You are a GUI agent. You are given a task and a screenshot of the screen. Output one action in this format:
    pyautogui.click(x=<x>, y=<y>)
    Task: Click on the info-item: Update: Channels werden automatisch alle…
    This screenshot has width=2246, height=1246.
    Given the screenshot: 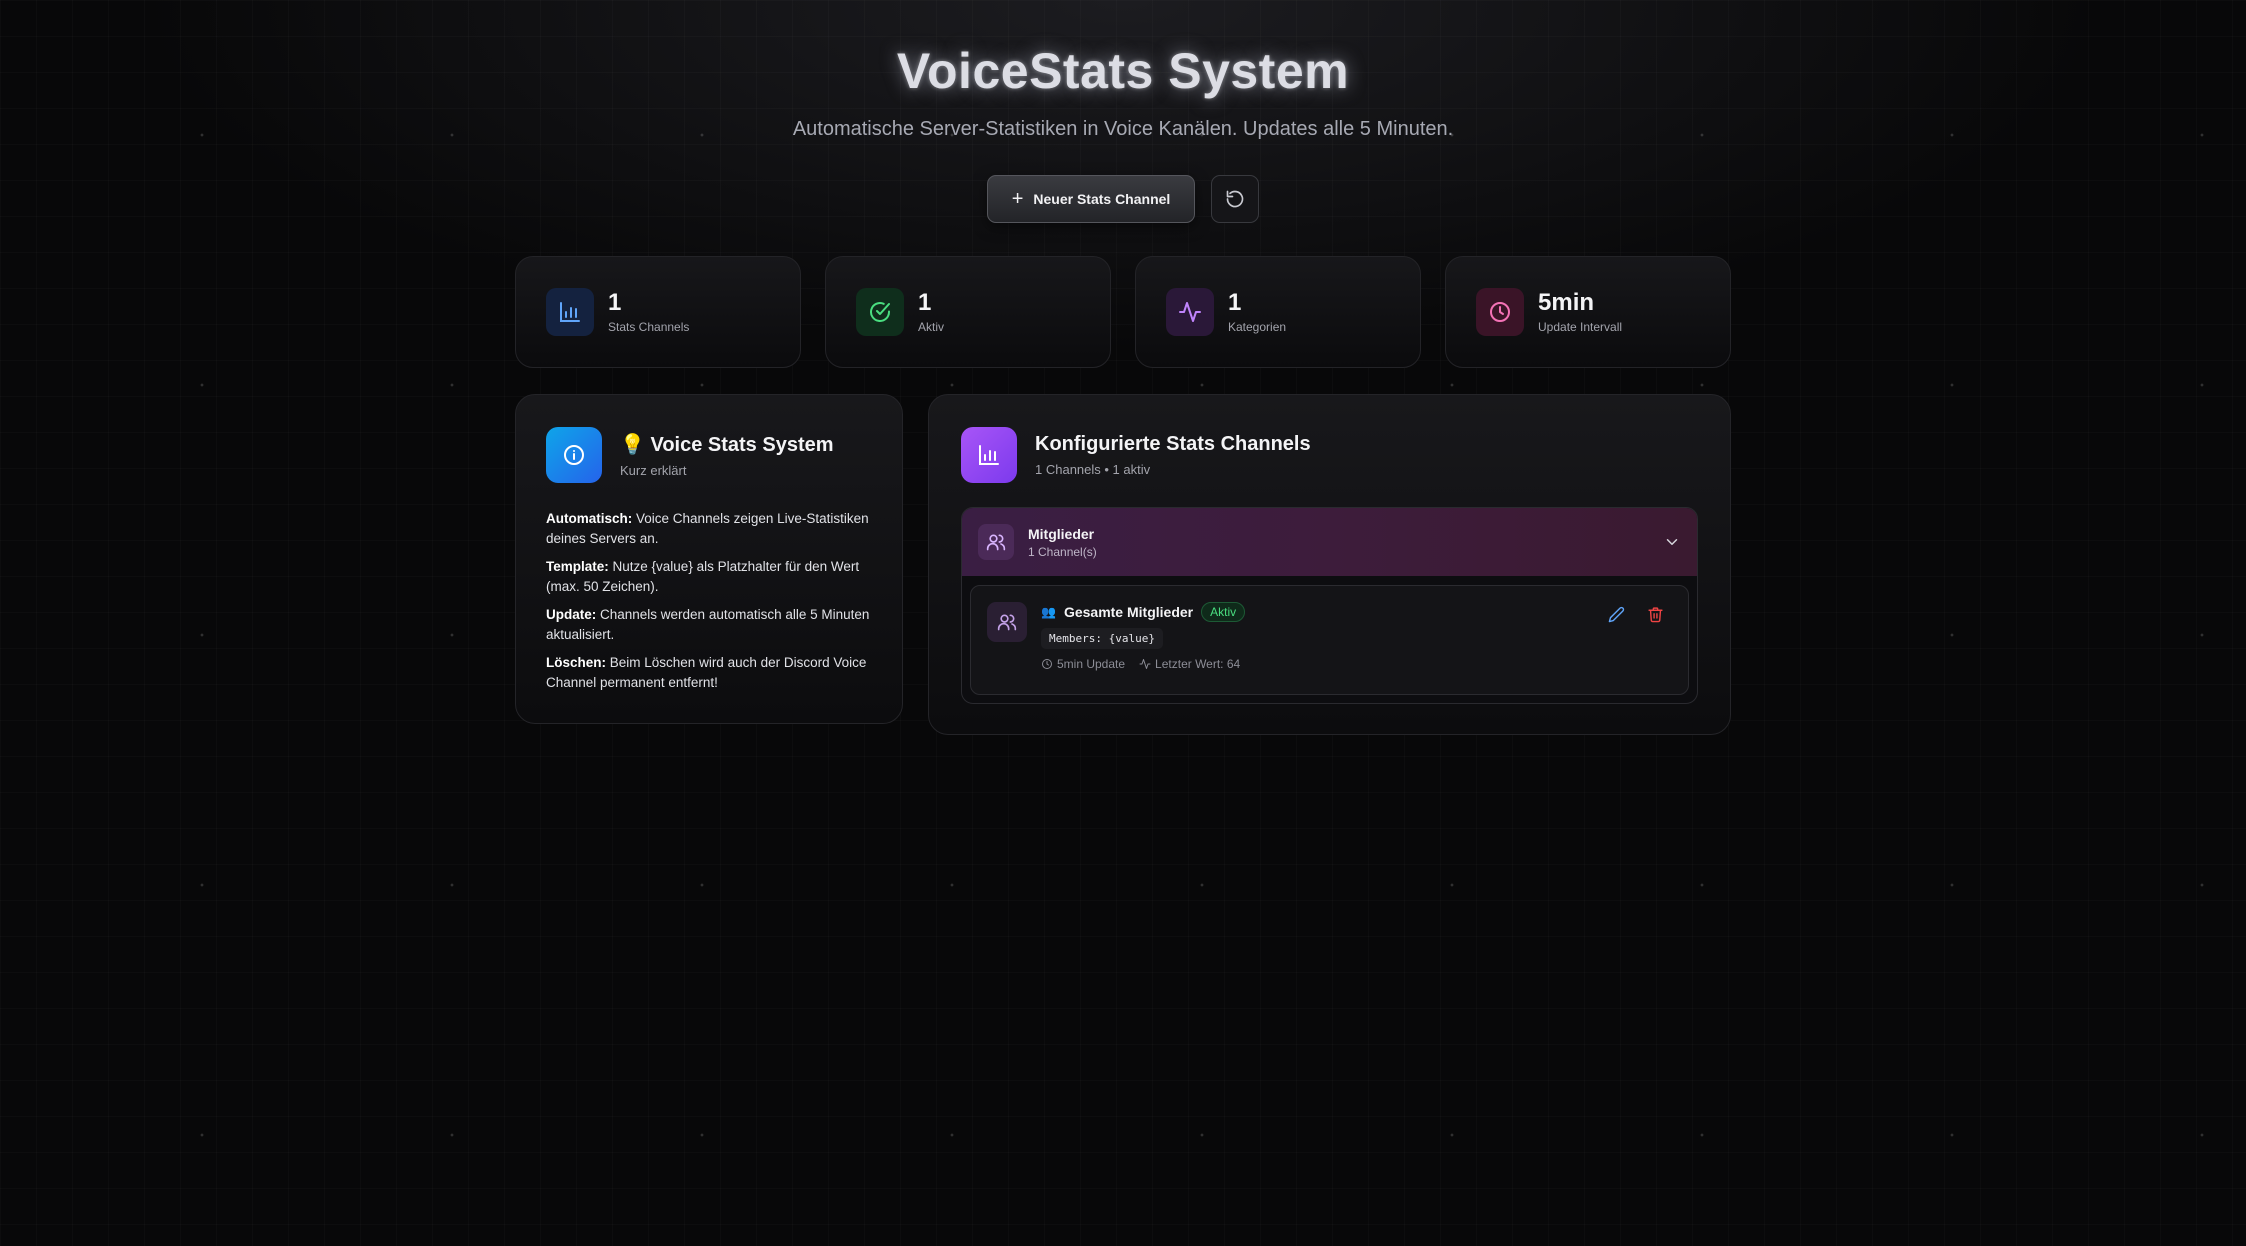 What is the action you would take?
    pyautogui.click(x=709, y=625)
    